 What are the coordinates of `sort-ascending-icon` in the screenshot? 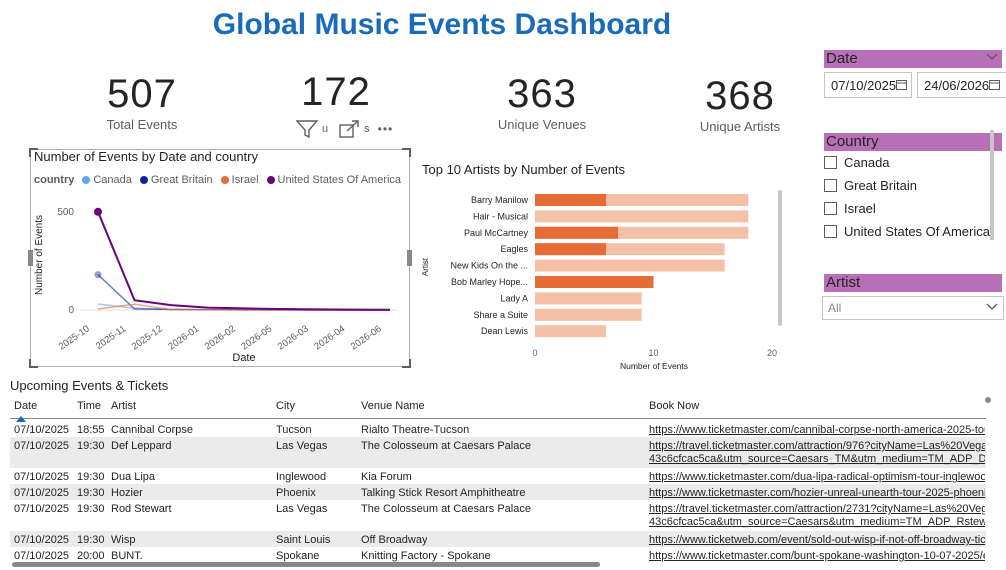 It's located at (21, 419).